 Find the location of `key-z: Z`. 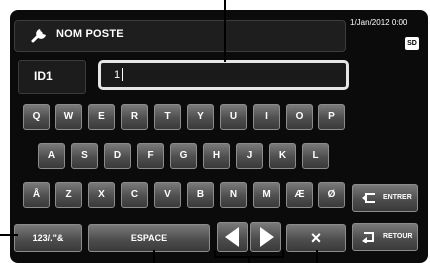

key-z: Z is located at coordinates (68, 195).